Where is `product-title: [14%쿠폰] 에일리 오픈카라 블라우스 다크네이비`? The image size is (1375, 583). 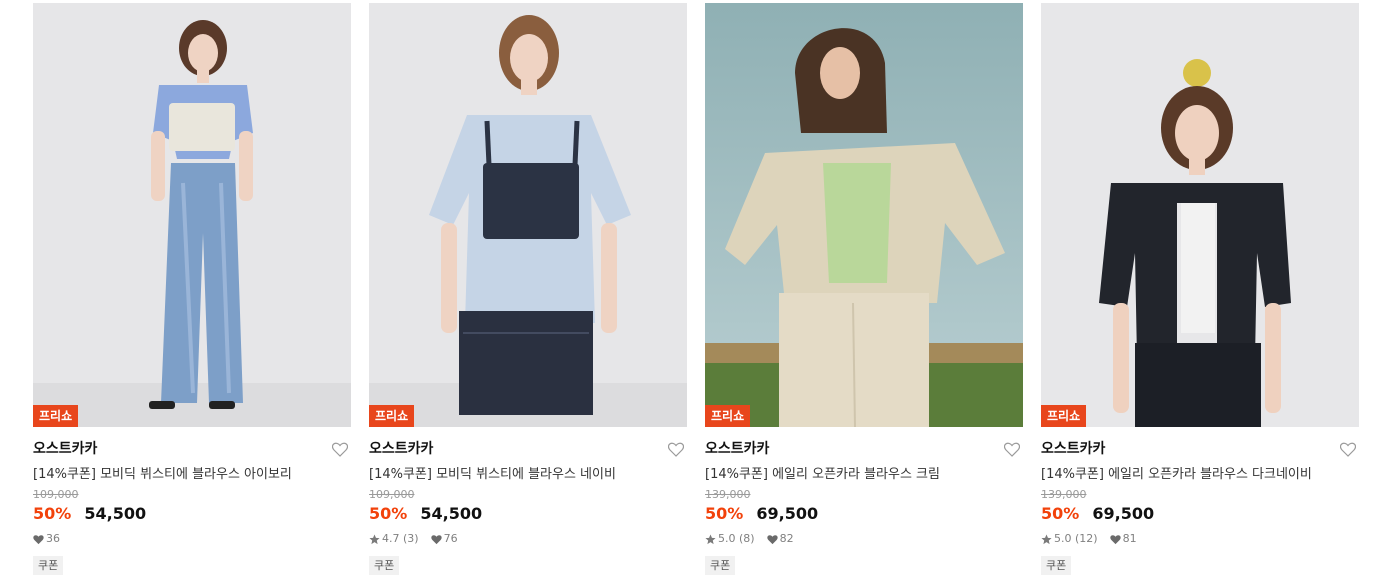
product-title: [14%쿠폰] 에일리 오픈카라 블라우스 다크네이비 is located at coordinates (1200, 475).